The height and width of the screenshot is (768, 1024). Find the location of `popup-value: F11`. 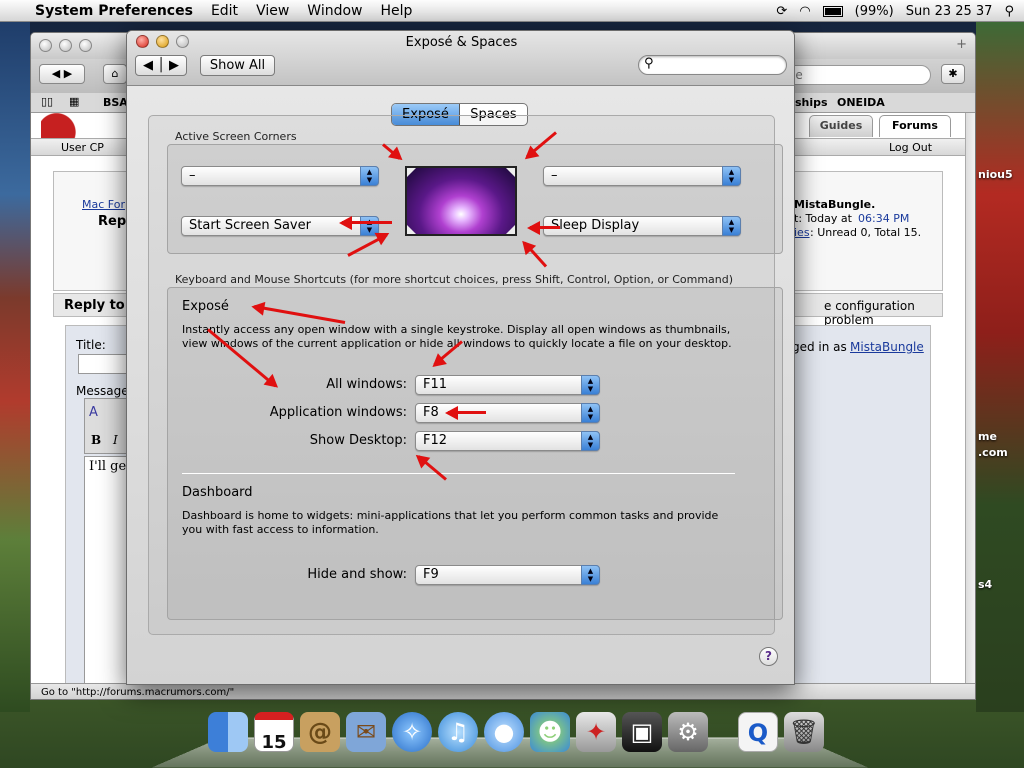

popup-value: F11 is located at coordinates (435, 384).